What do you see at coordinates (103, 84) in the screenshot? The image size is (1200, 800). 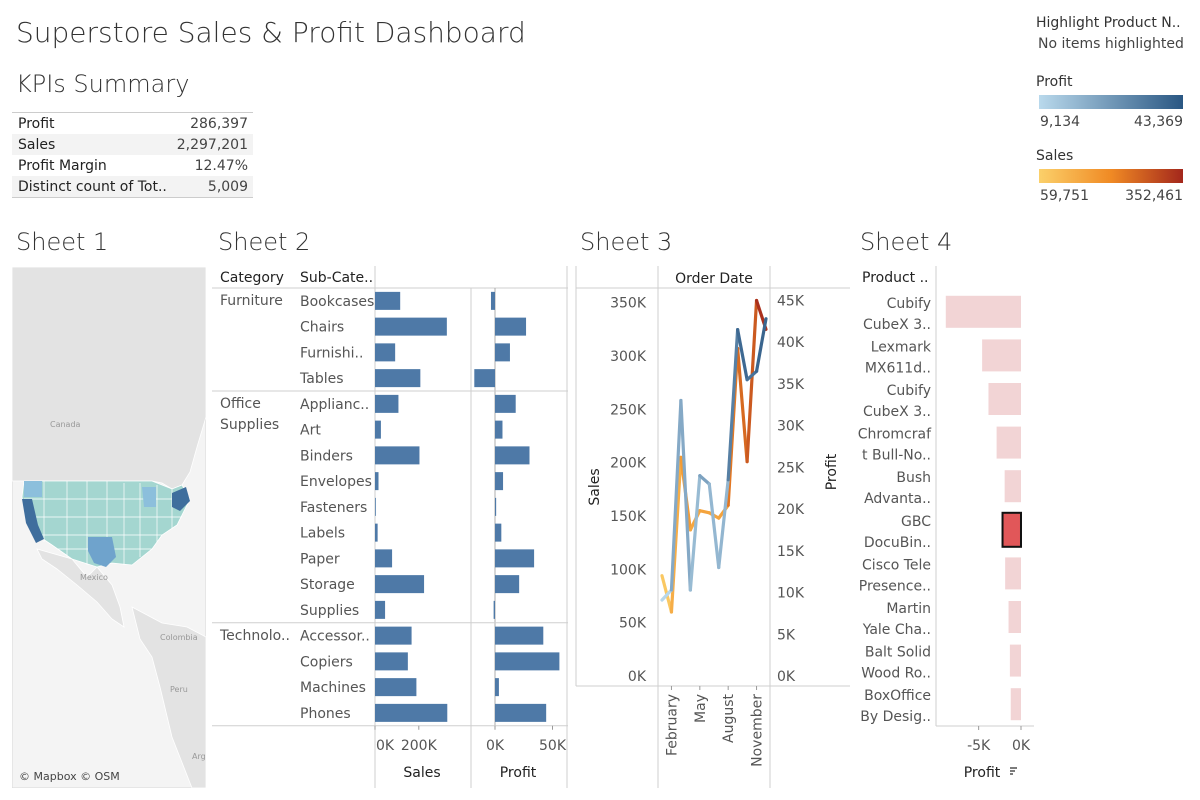 I see `kpi-summary-title: KPIs Summary` at bounding box center [103, 84].